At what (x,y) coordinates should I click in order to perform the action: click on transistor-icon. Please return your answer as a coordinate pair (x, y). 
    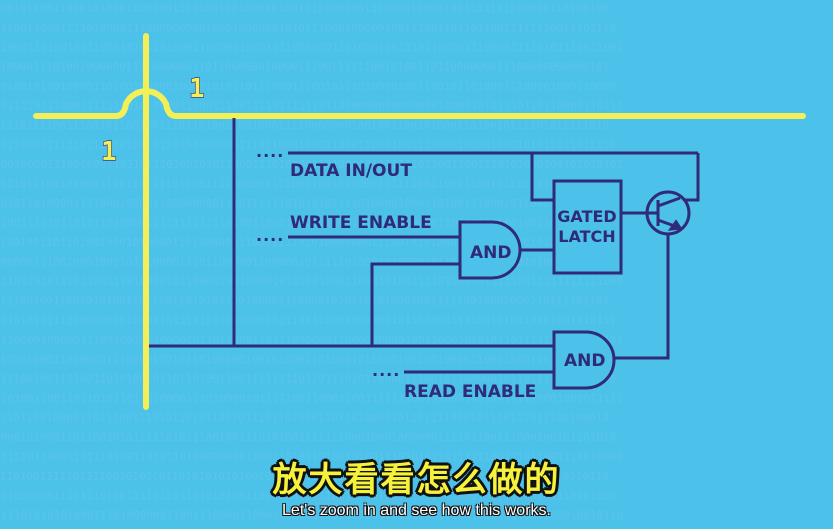
    Looking at the image, I should click on (666, 213).